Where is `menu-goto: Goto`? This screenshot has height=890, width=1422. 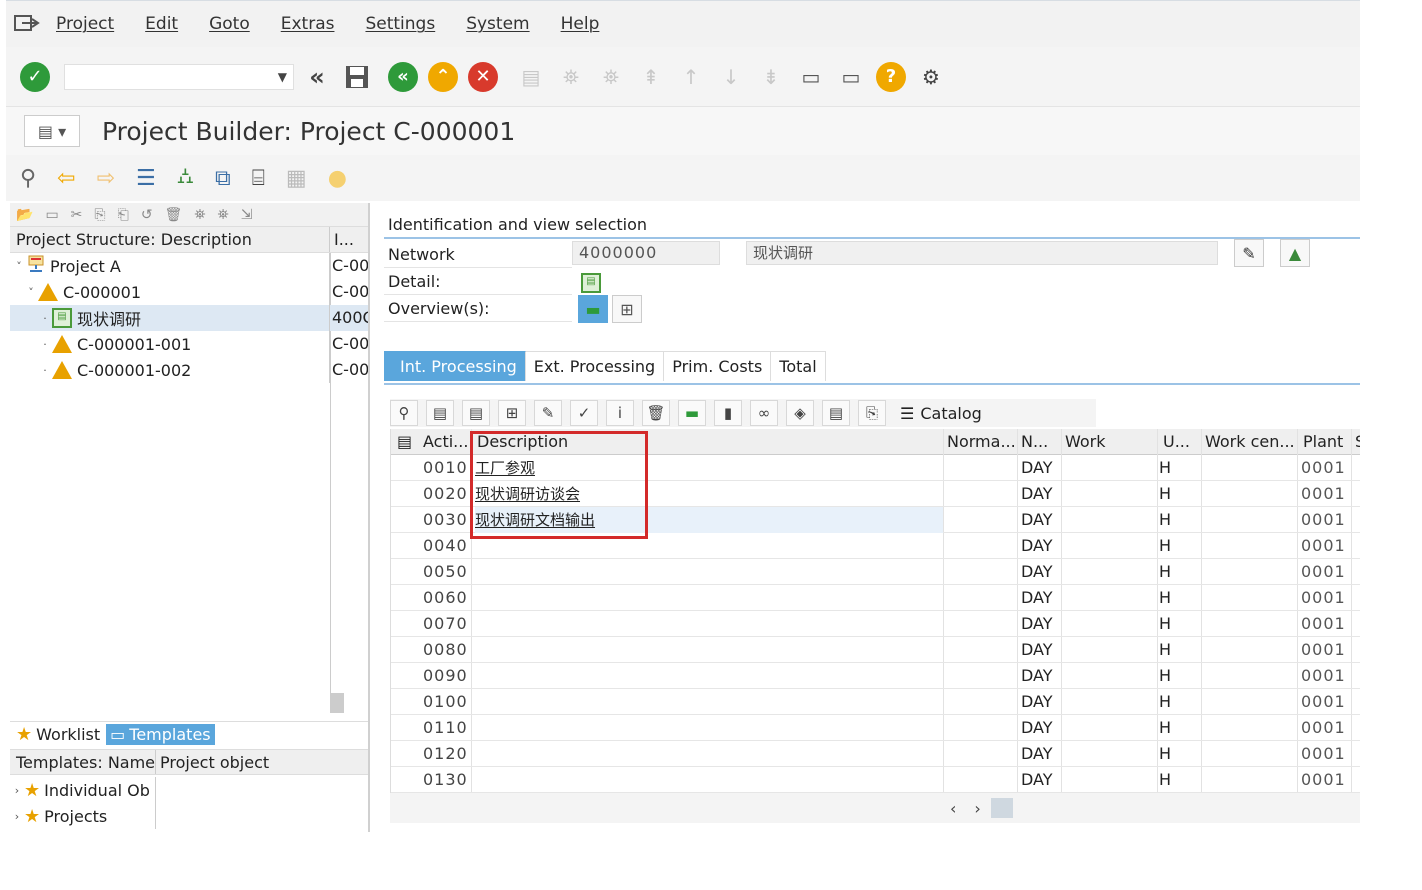
menu-goto: Goto is located at coordinates (229, 24).